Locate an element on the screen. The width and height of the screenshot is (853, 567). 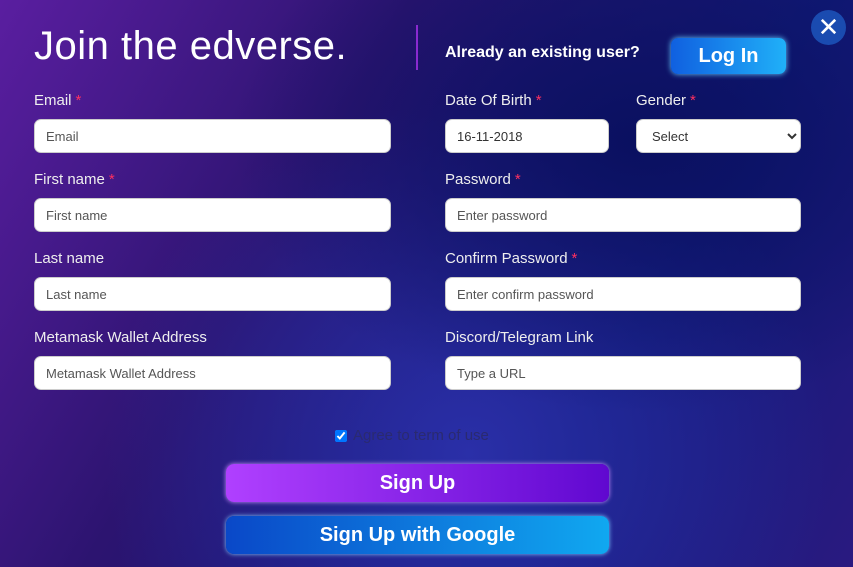
page-title: Join the edverse. is located at coordinates (191, 46).